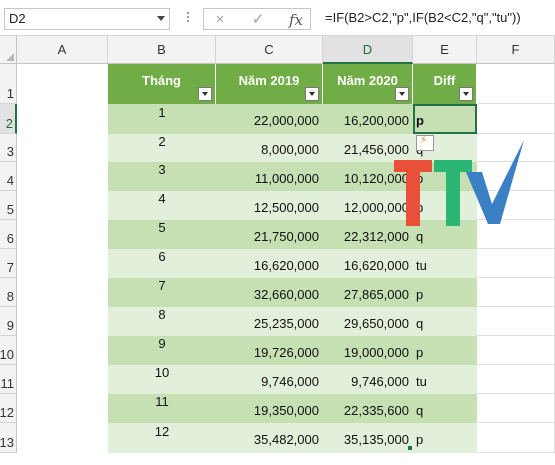  Describe the element at coordinates (162, 205) in the screenshot. I see `cell-b5: 4` at that location.